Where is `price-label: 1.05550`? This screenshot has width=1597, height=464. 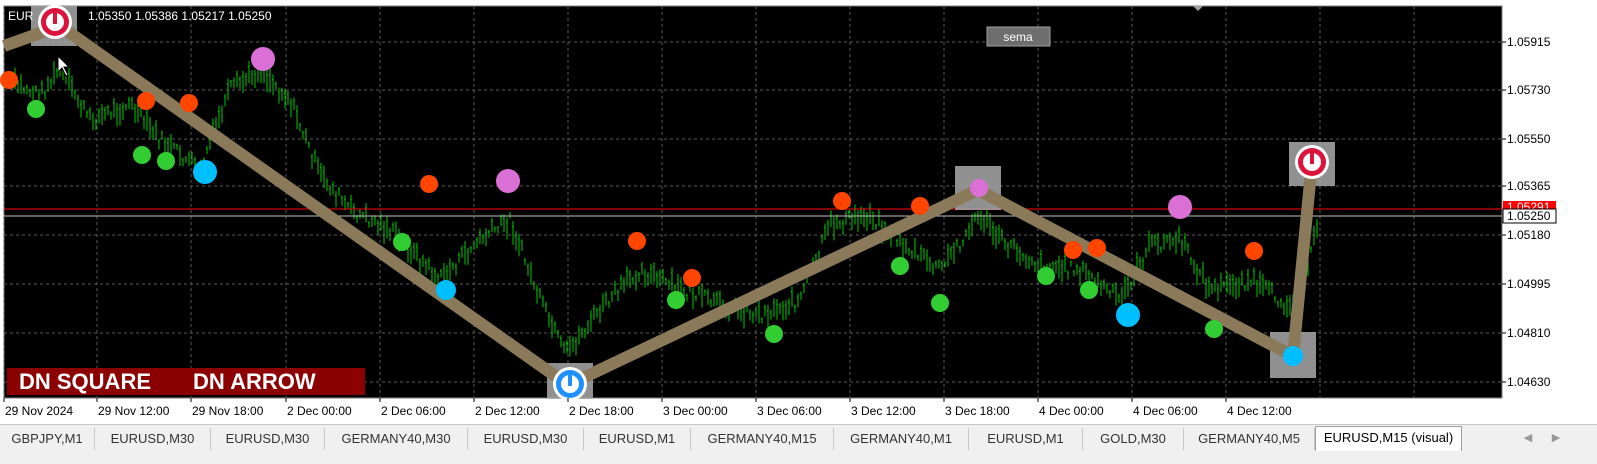 price-label: 1.05550 is located at coordinates (1529, 139).